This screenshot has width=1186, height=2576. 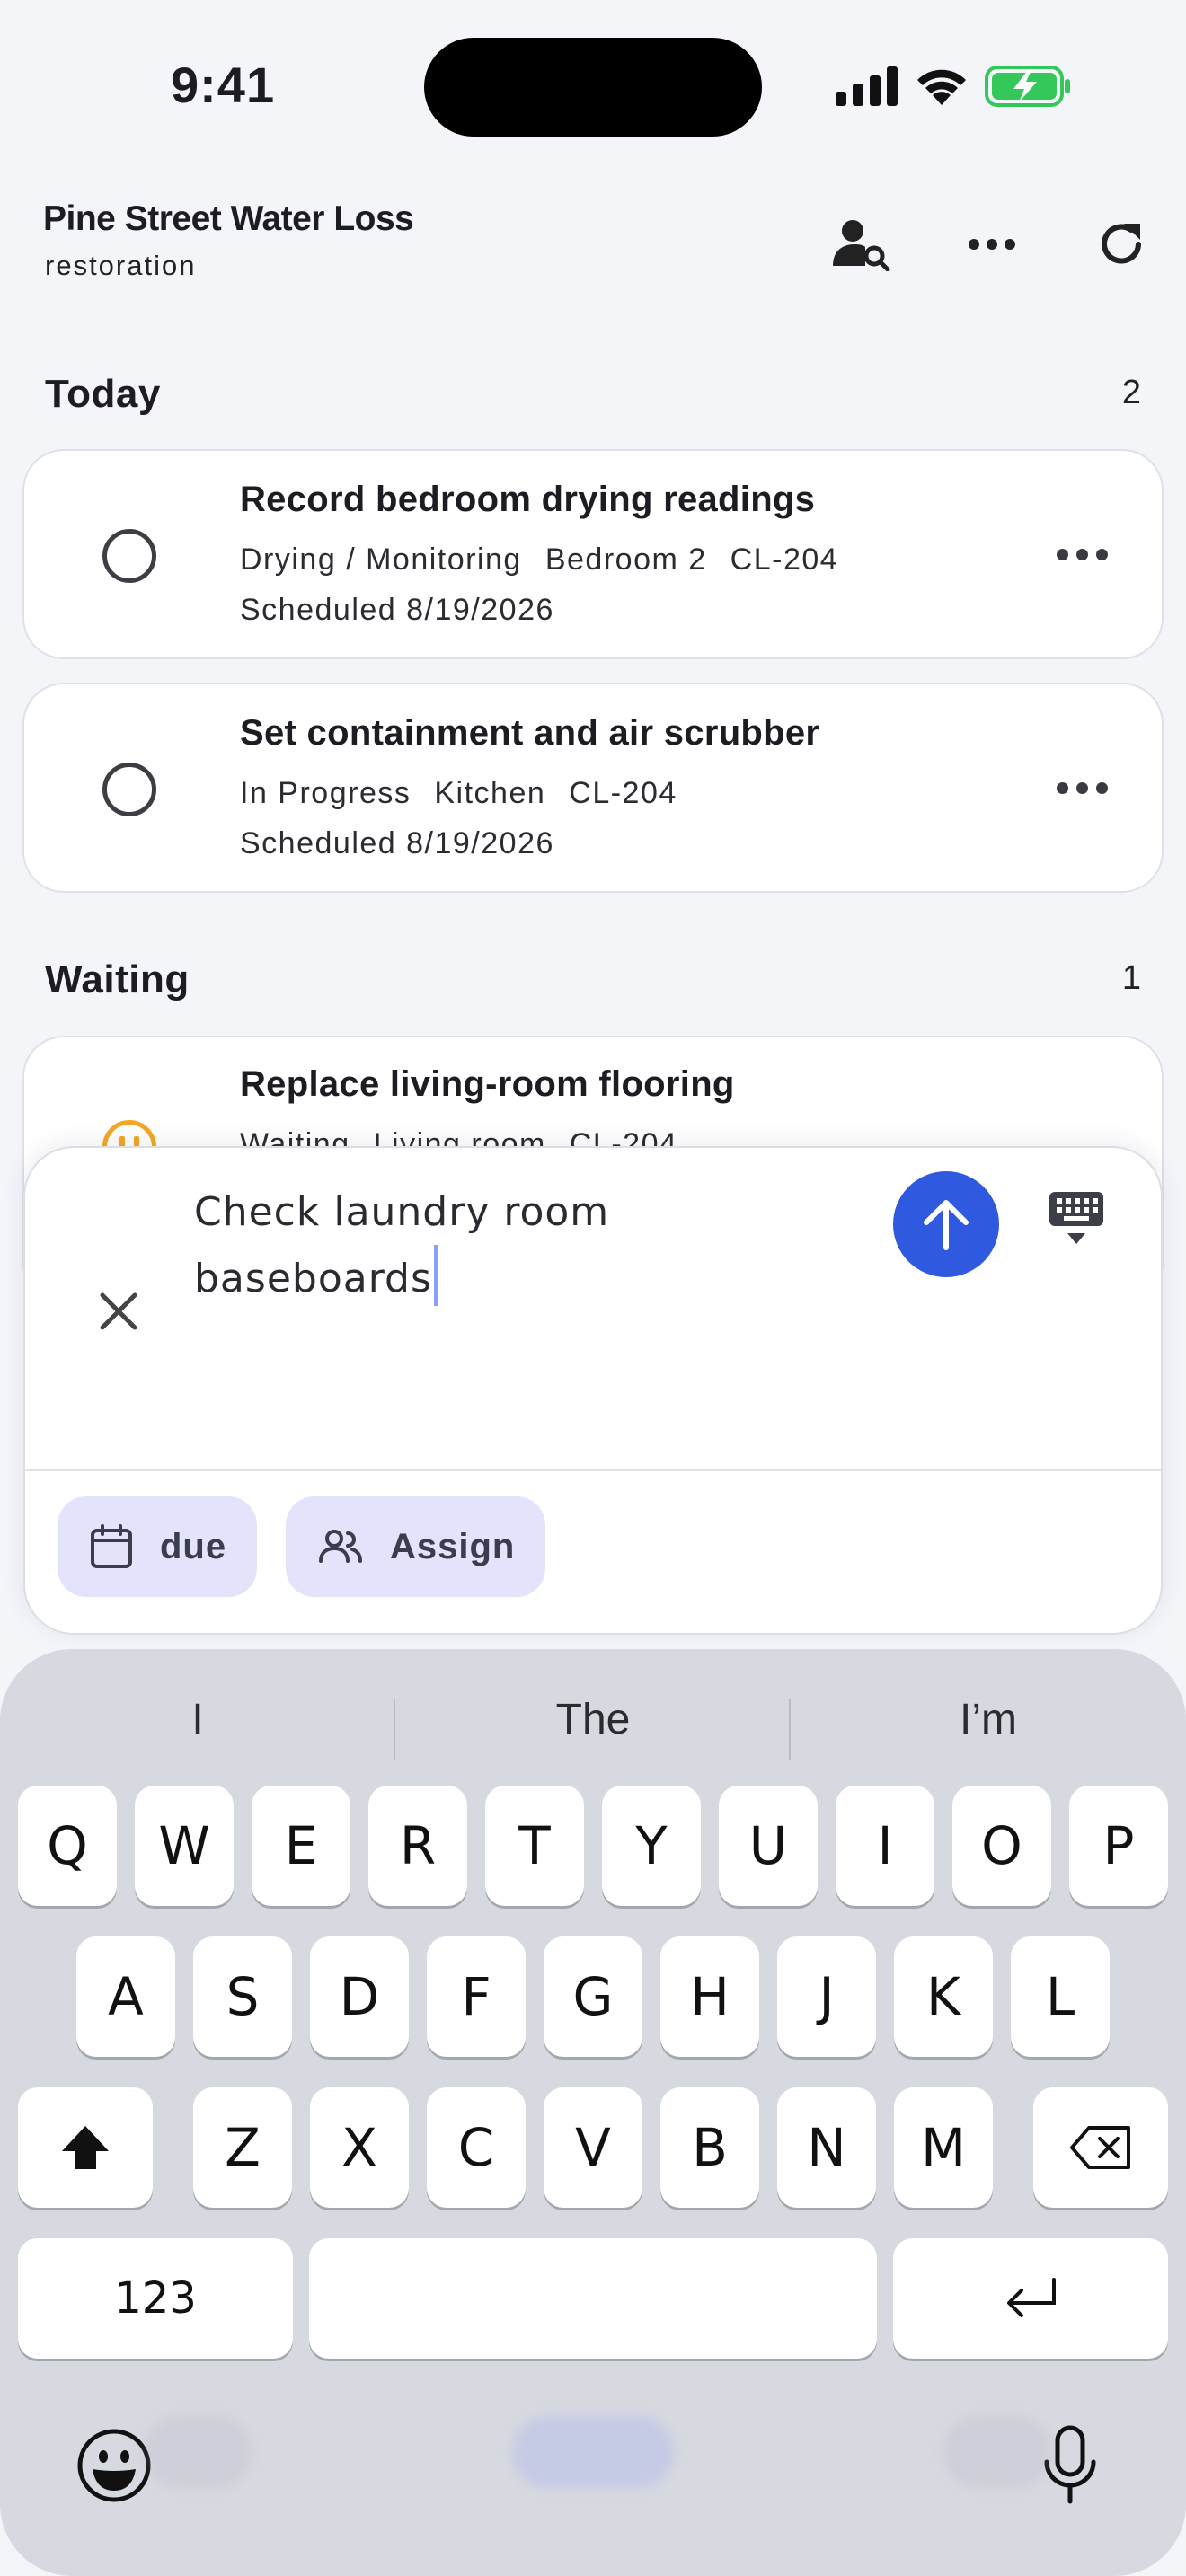 What do you see at coordinates (184, 1846) in the screenshot?
I see `key: W` at bounding box center [184, 1846].